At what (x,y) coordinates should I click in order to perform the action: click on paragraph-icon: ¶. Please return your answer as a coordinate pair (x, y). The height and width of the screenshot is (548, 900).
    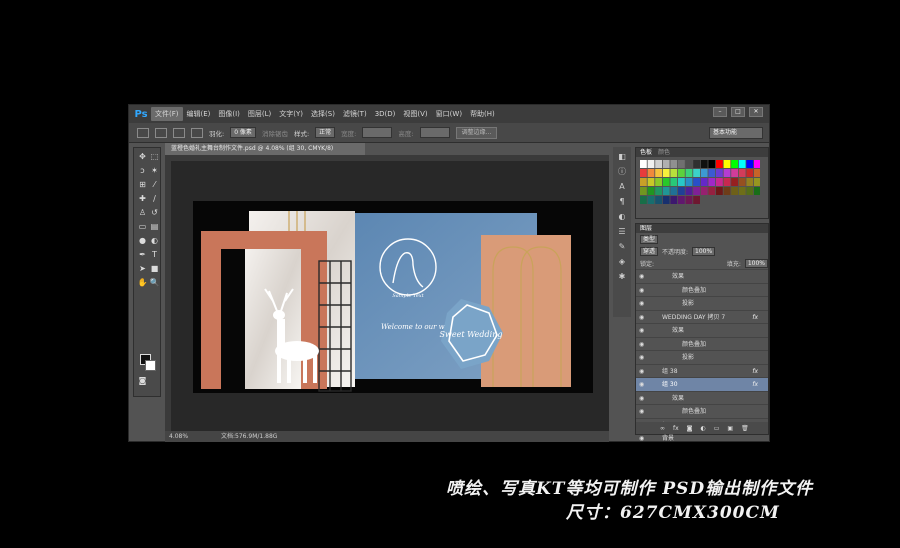
    Looking at the image, I should click on (622, 202).